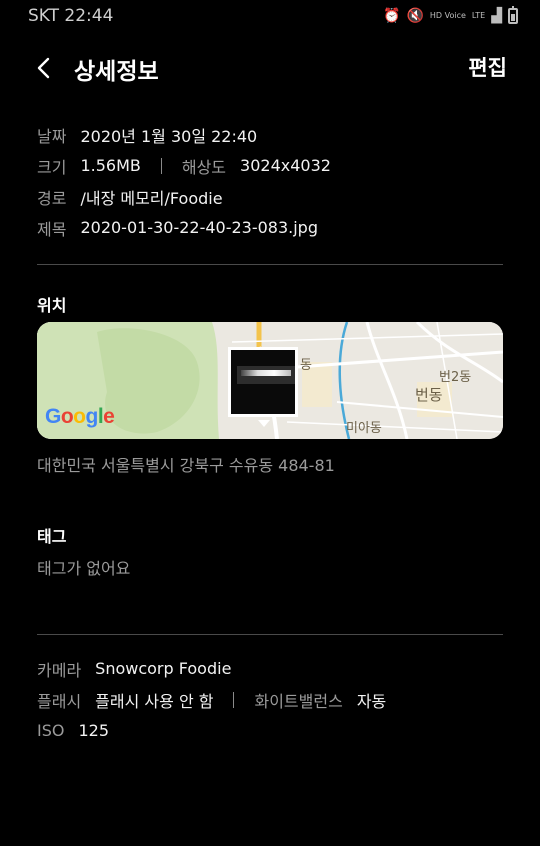 The height and width of the screenshot is (846, 540). Describe the element at coordinates (92, 416) in the screenshot. I see `google-letter: g` at that location.